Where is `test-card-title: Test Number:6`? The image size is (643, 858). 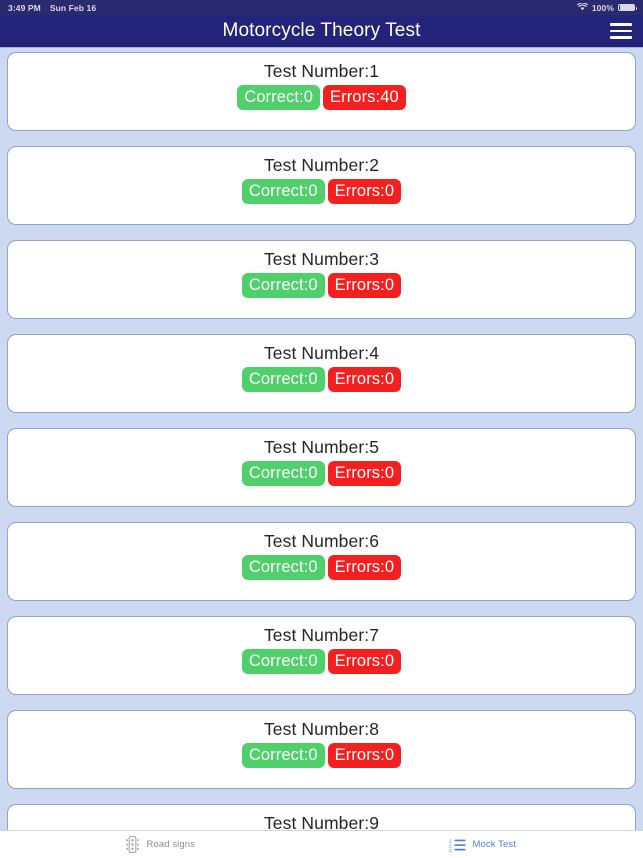 test-card-title: Test Number:6 is located at coordinates (321, 541).